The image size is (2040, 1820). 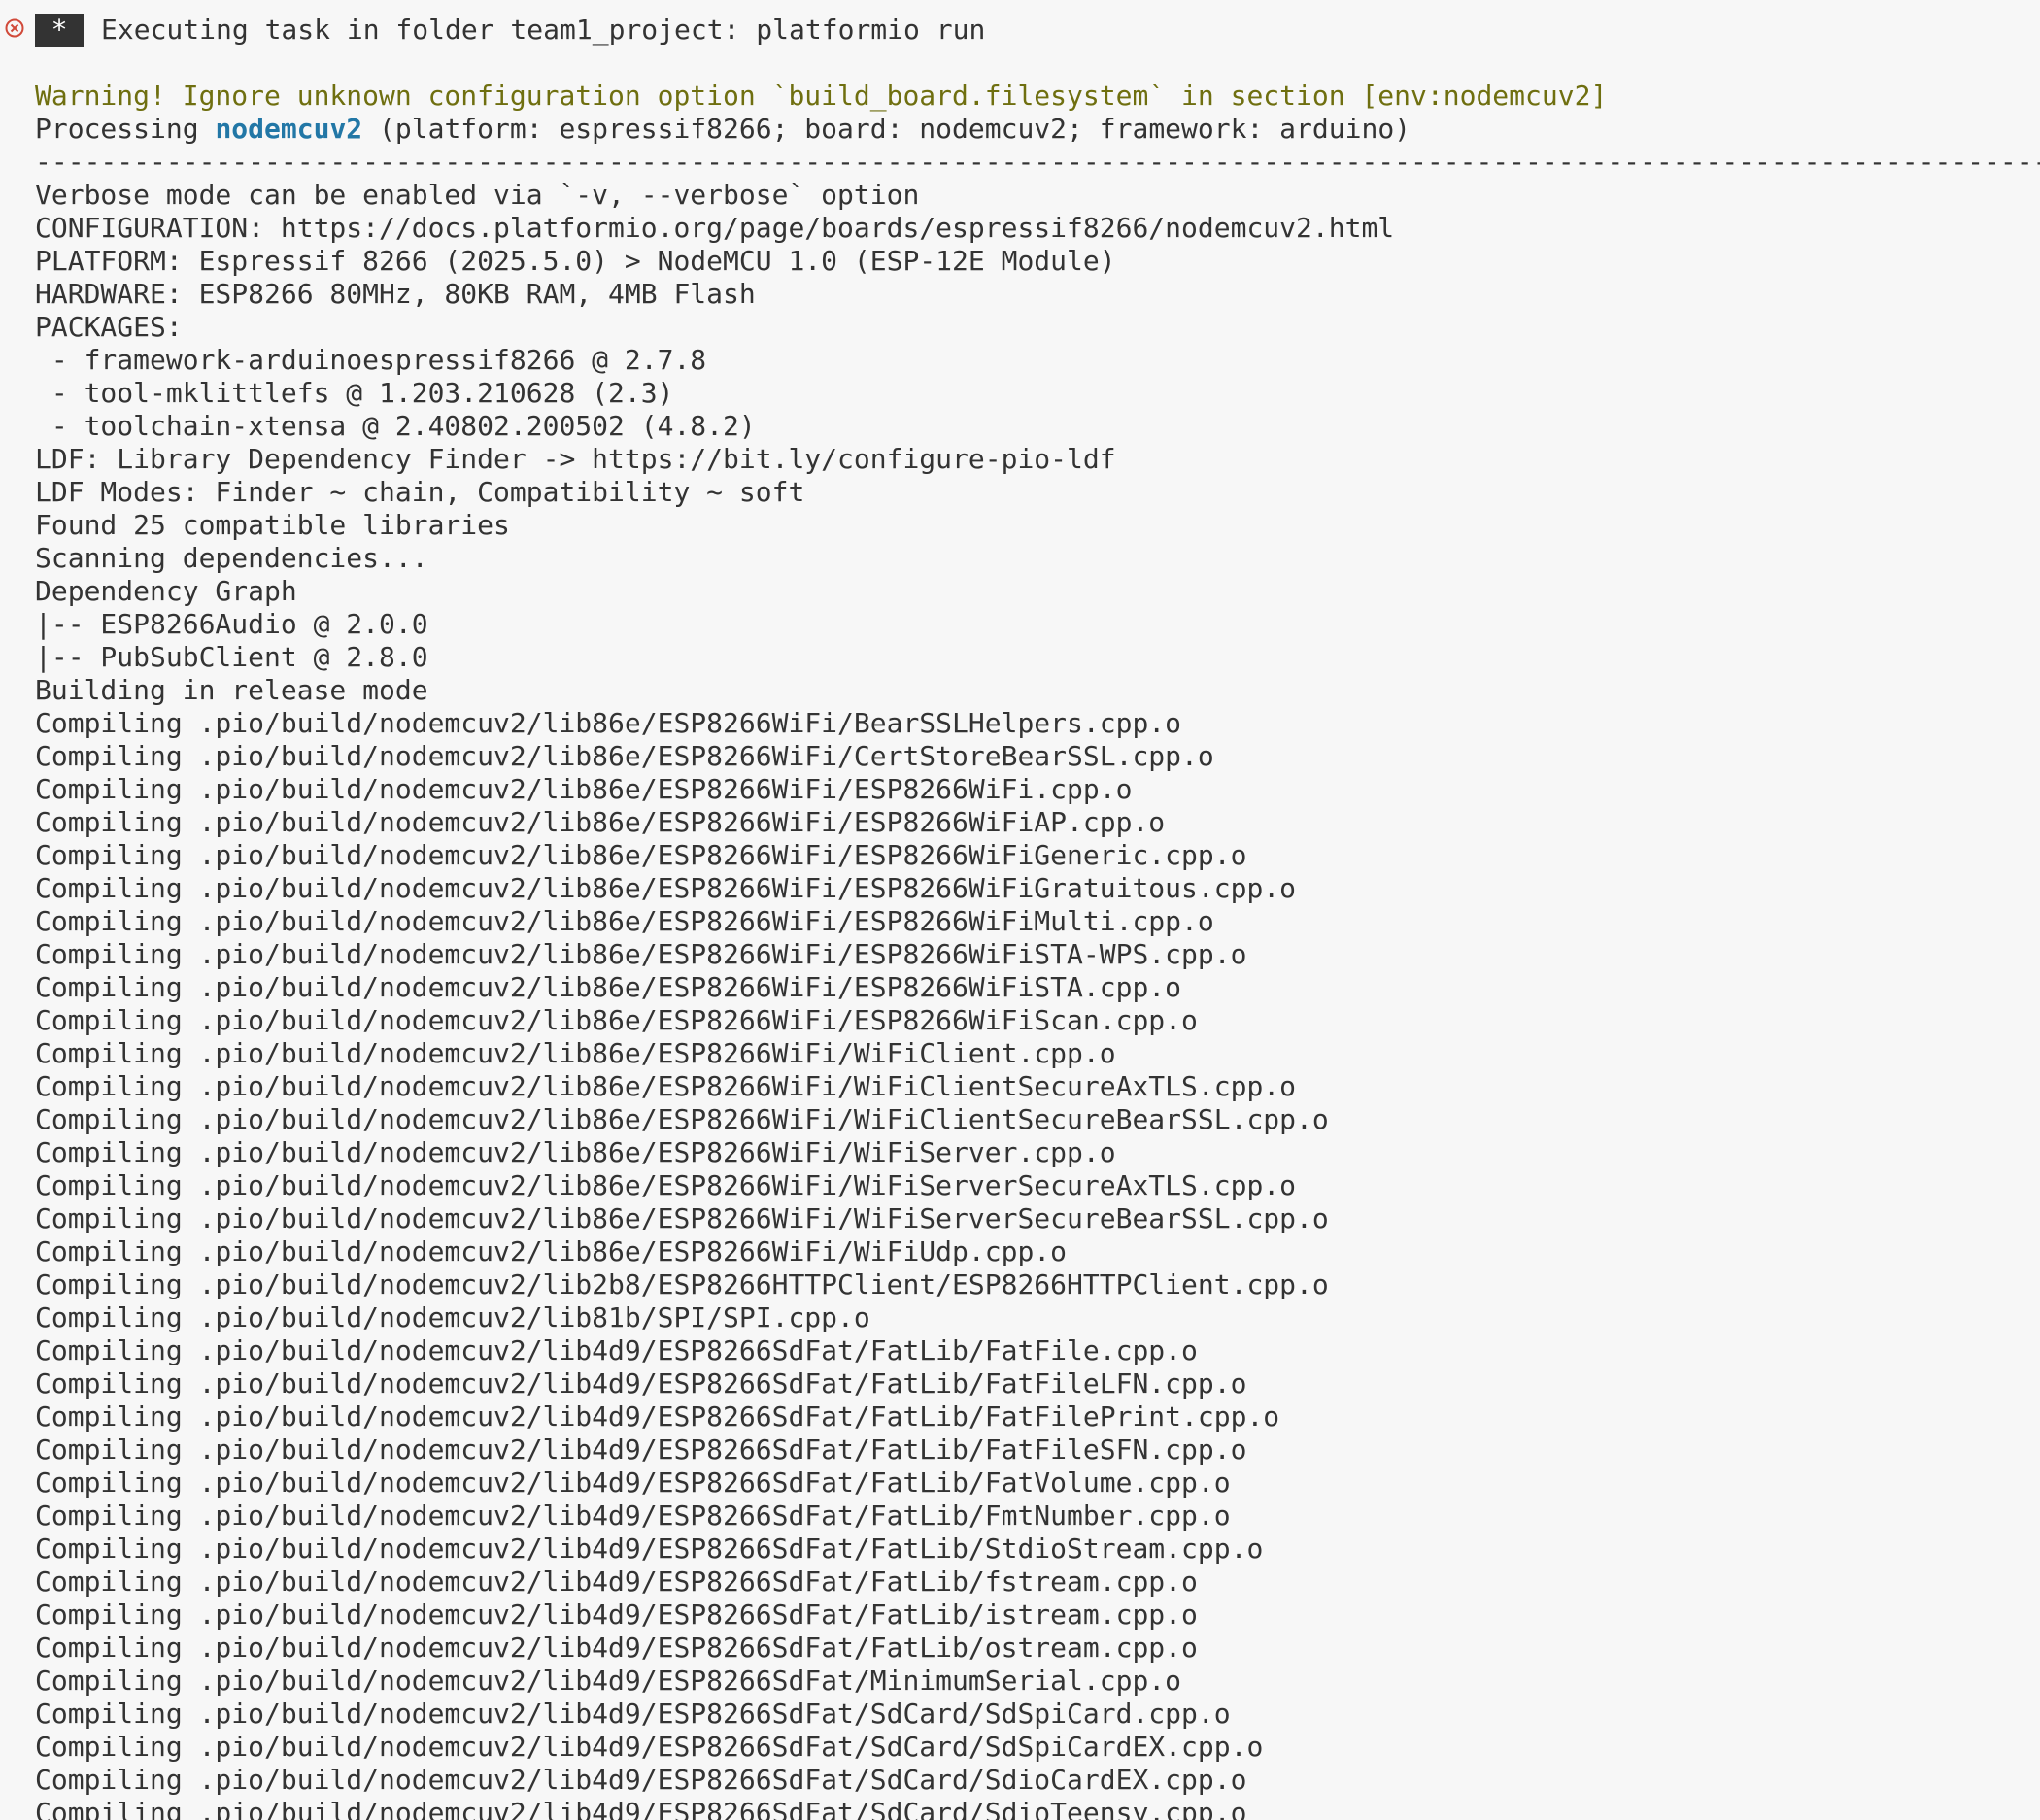 What do you see at coordinates (272, 525) in the screenshot?
I see `log-line: Found 25 compatible libraries` at bounding box center [272, 525].